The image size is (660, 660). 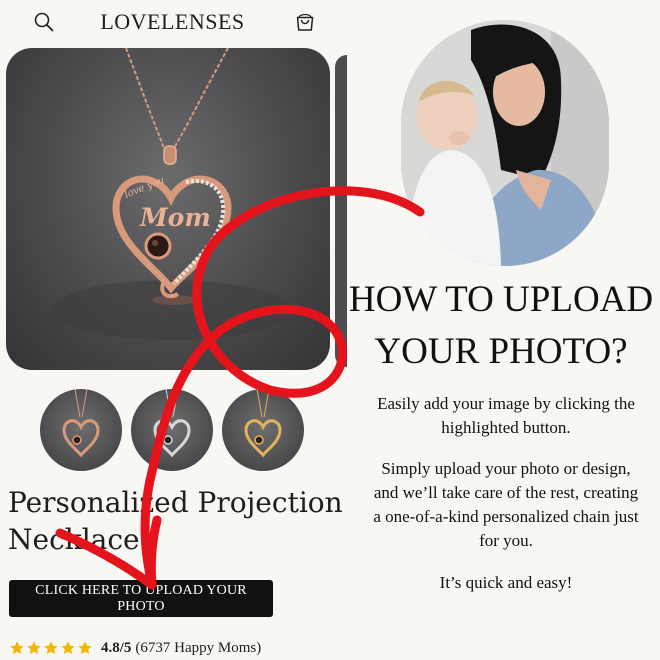 What do you see at coordinates (172, 22) in the screenshot?
I see `site-header: LOVELENSES` at bounding box center [172, 22].